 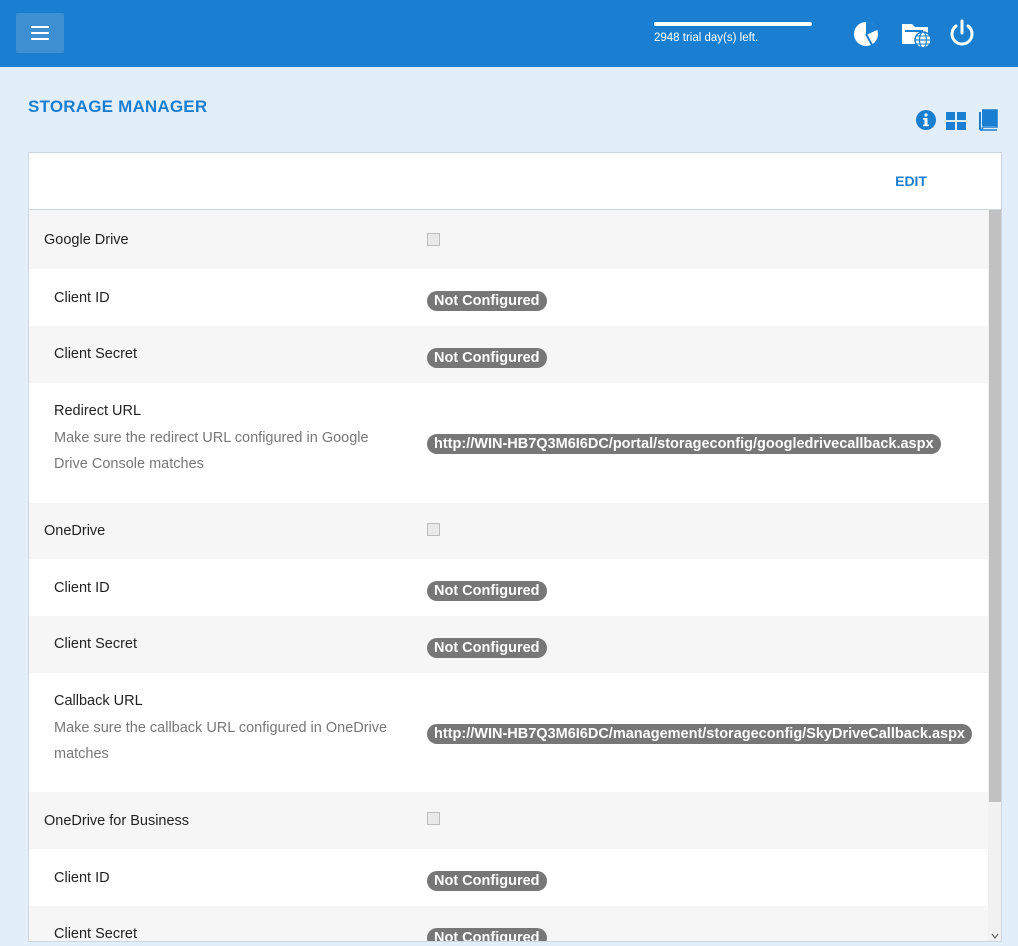 What do you see at coordinates (926, 120) in the screenshot?
I see `info-icon` at bounding box center [926, 120].